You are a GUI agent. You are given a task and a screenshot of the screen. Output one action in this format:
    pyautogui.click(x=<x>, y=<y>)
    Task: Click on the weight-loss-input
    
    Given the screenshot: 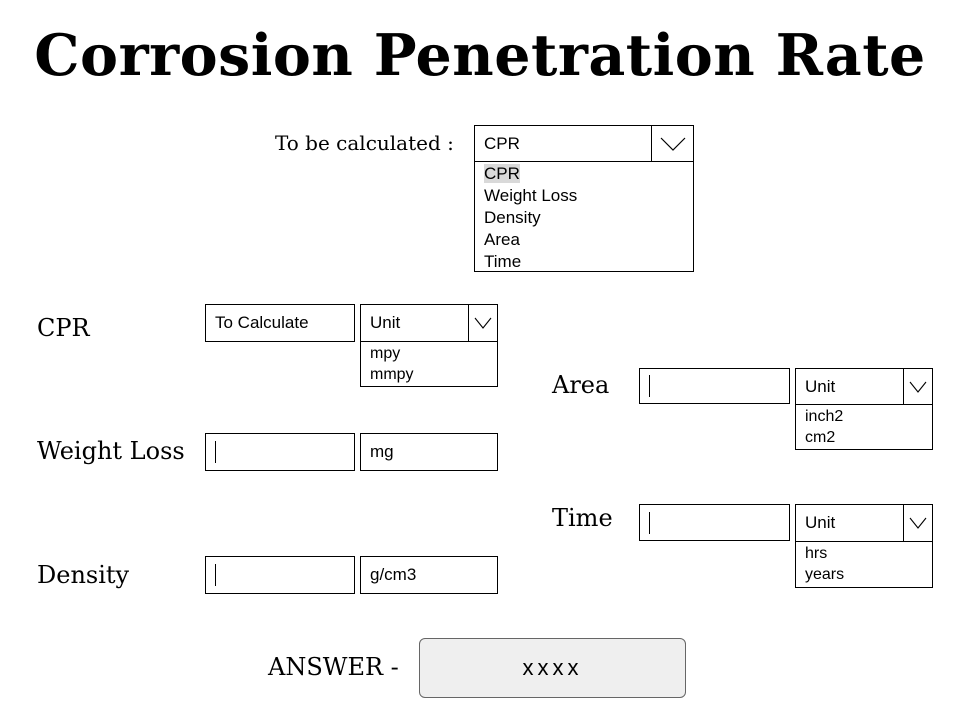 What is the action you would take?
    pyautogui.click(x=280, y=452)
    